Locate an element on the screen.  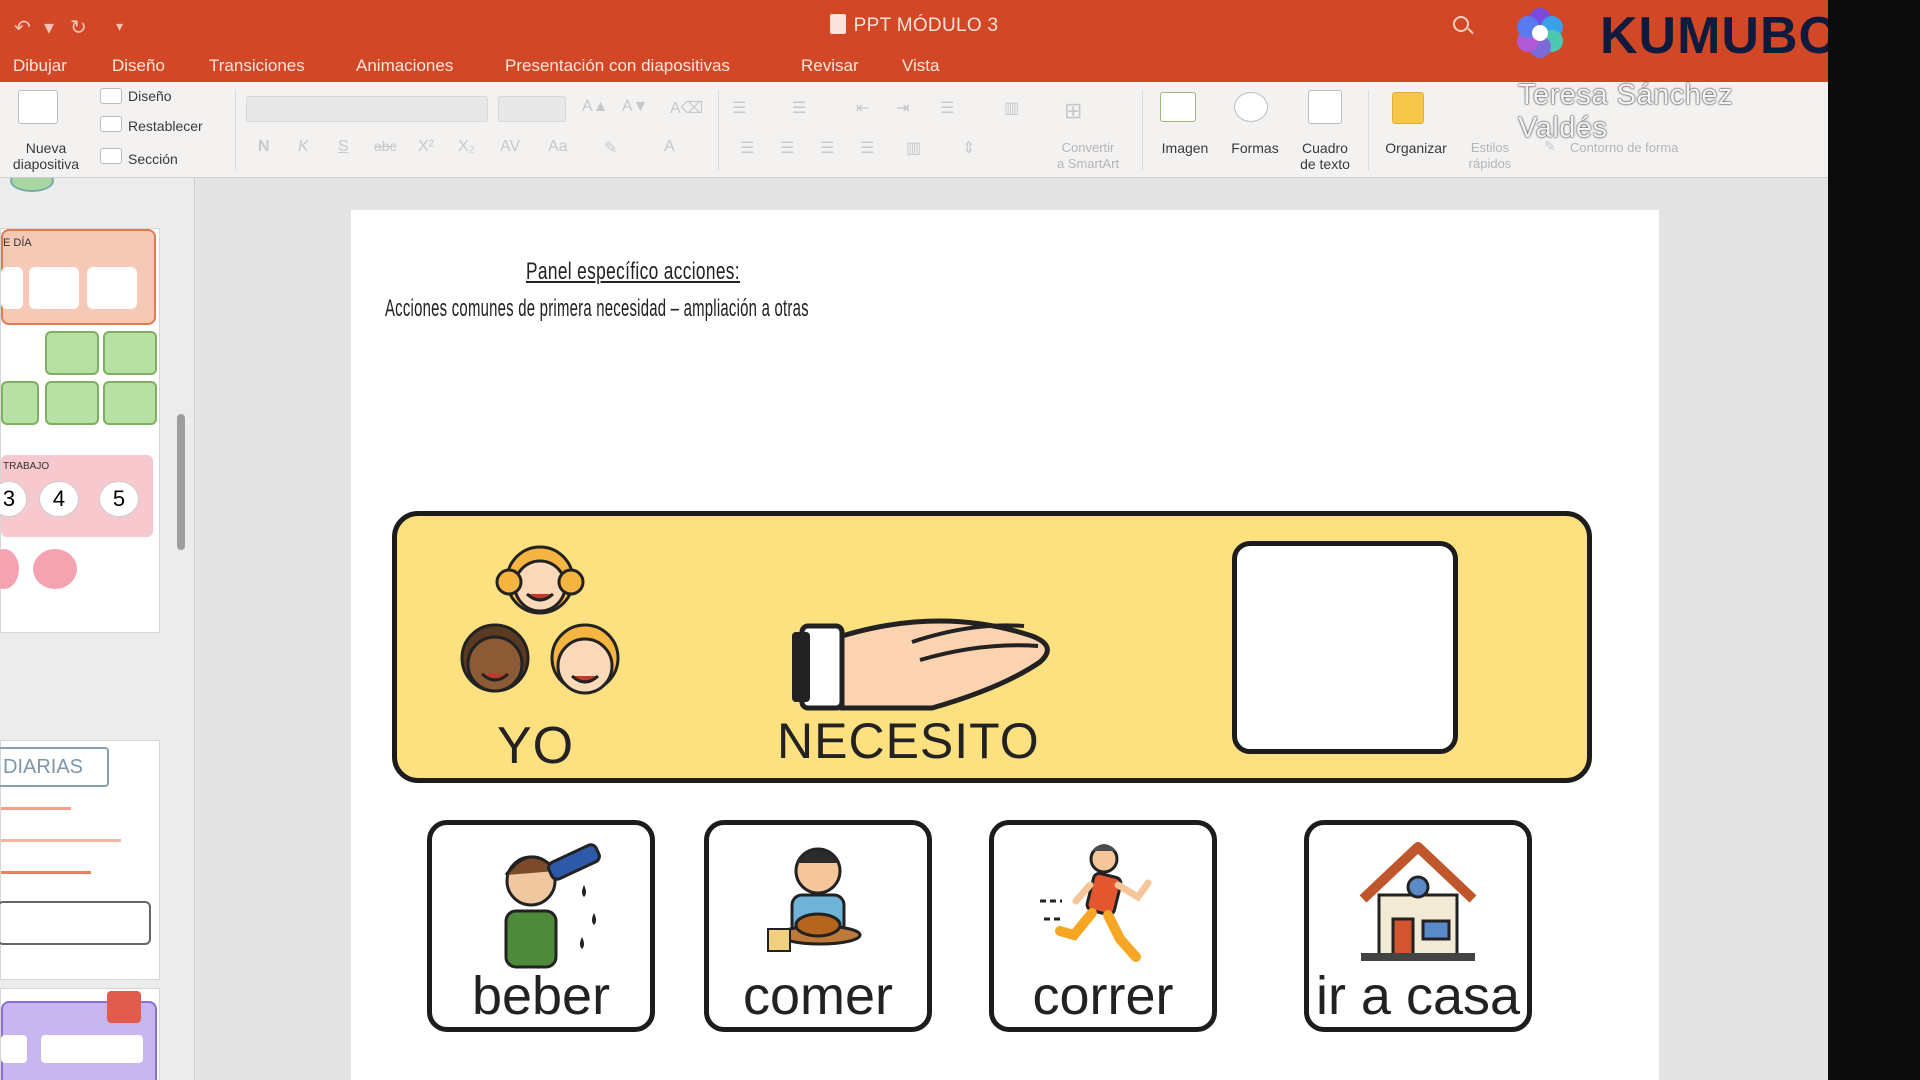
align-left-icon: ☰ is located at coordinates (747, 148).